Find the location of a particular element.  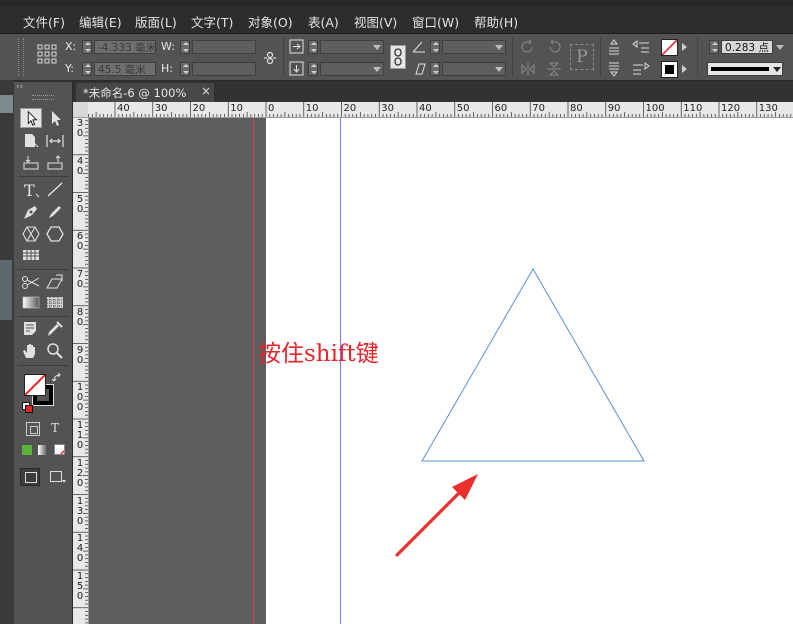

left-dock-tab is located at coordinates (6, 104).